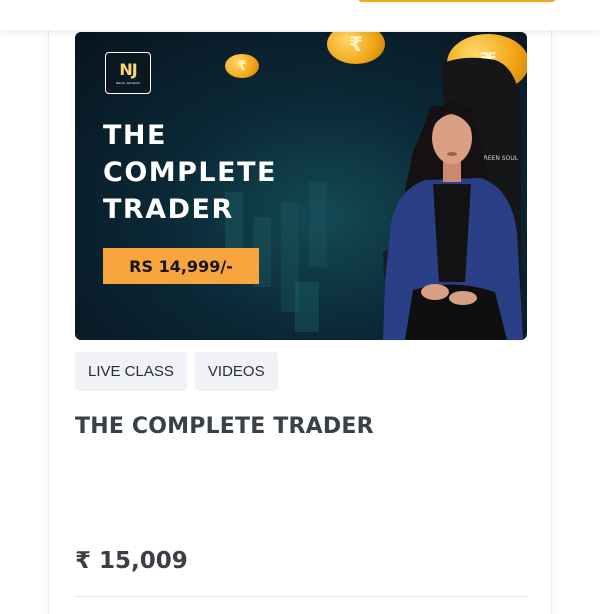  What do you see at coordinates (128, 82) in the screenshot?
I see `logo-text: NEHA JANGRA` at bounding box center [128, 82].